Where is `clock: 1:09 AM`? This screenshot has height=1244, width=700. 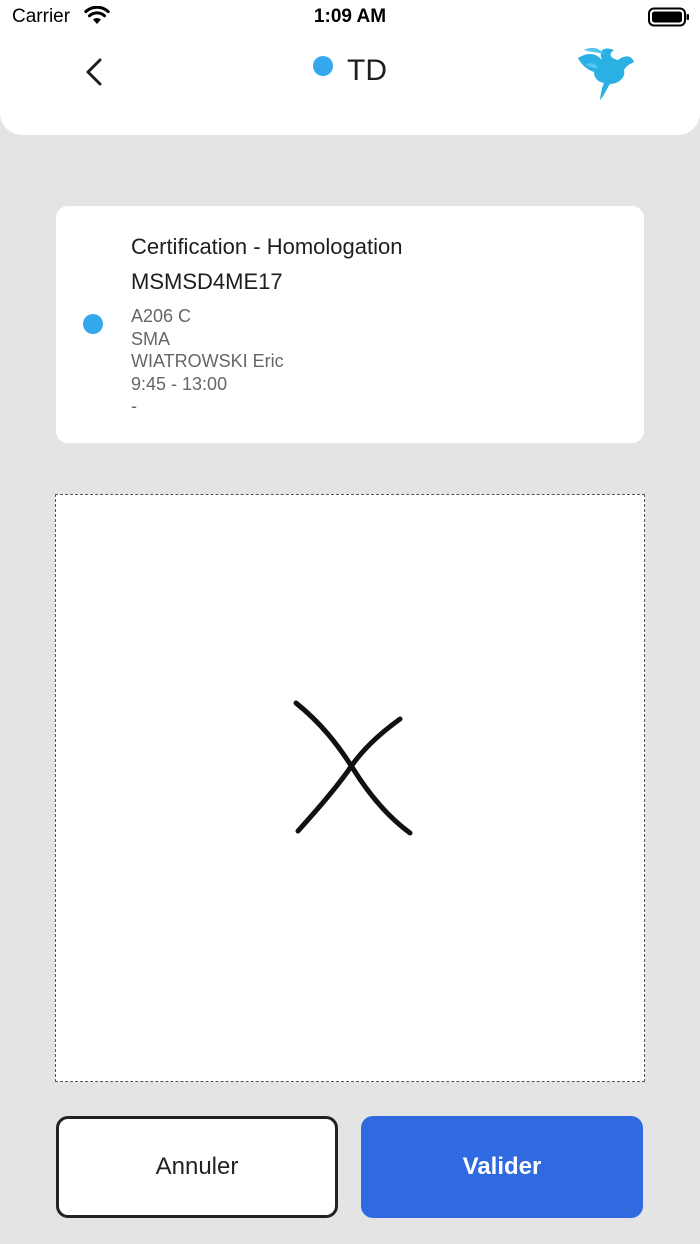
clock: 1:09 AM is located at coordinates (350, 16).